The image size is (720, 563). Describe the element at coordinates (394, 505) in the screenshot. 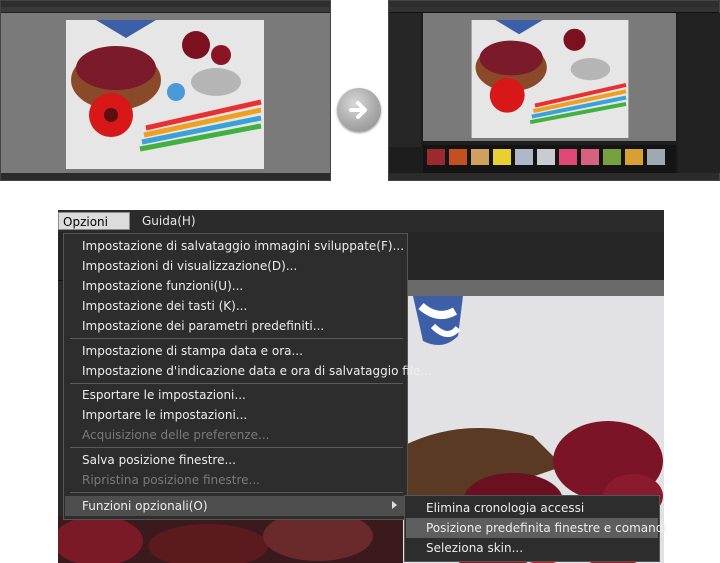

I see `chevron-right-icon` at that location.